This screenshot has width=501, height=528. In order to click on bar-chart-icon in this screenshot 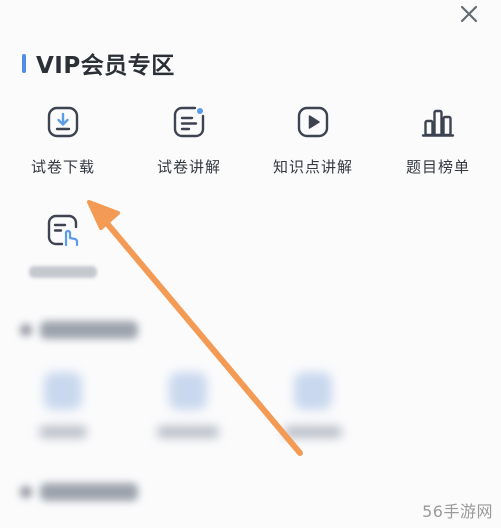, I will do `click(438, 123)`.